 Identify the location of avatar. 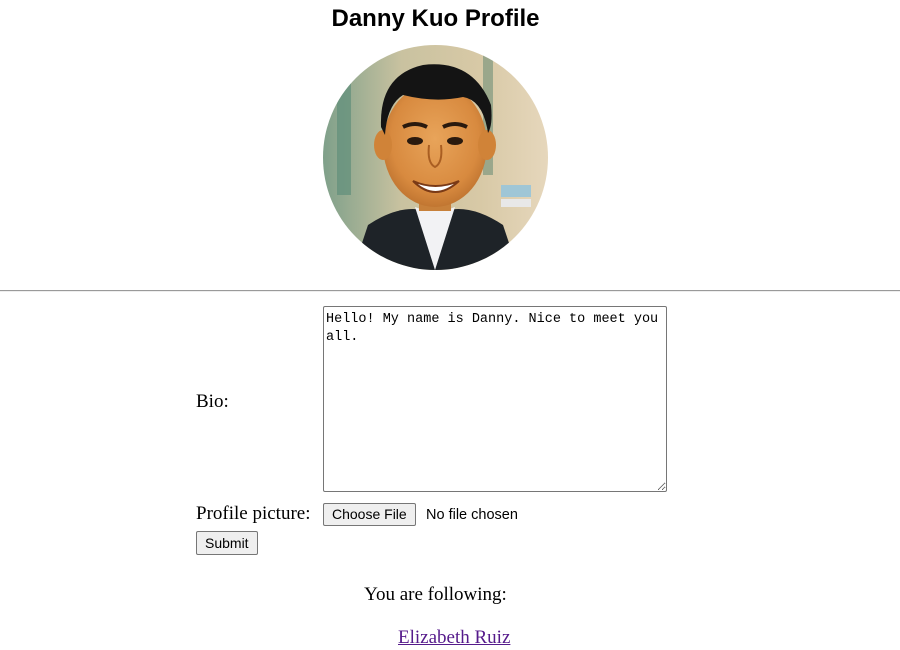
(435, 157).